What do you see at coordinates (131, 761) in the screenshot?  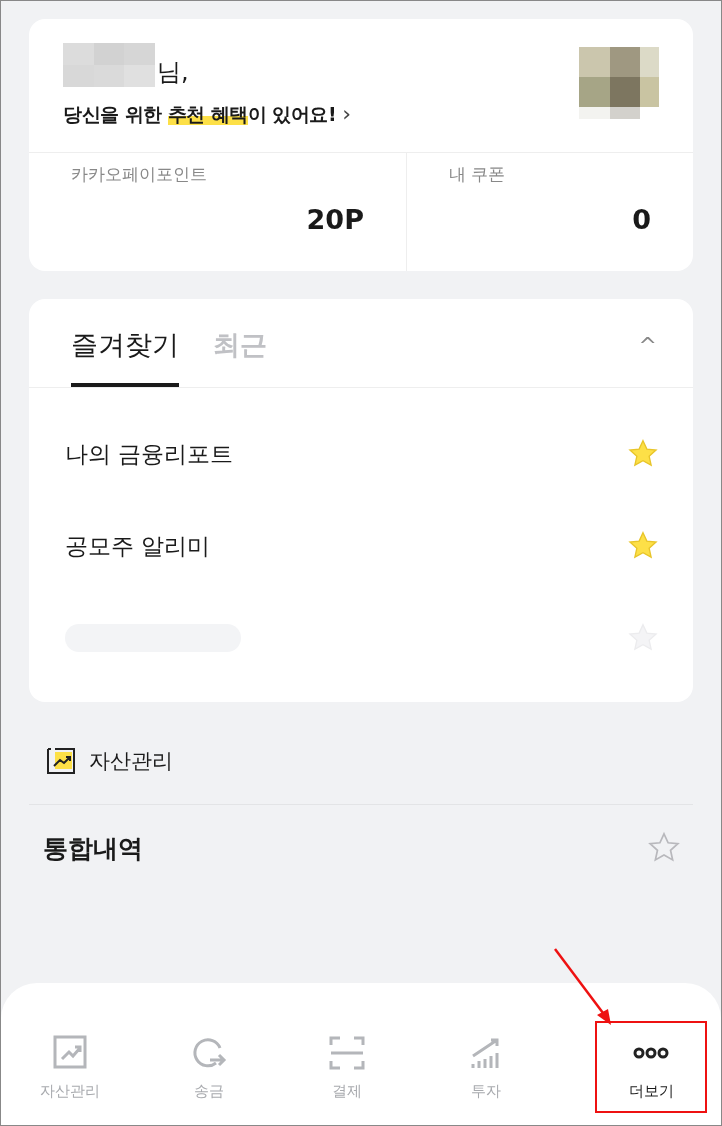 I see `section-title: 자산관리` at bounding box center [131, 761].